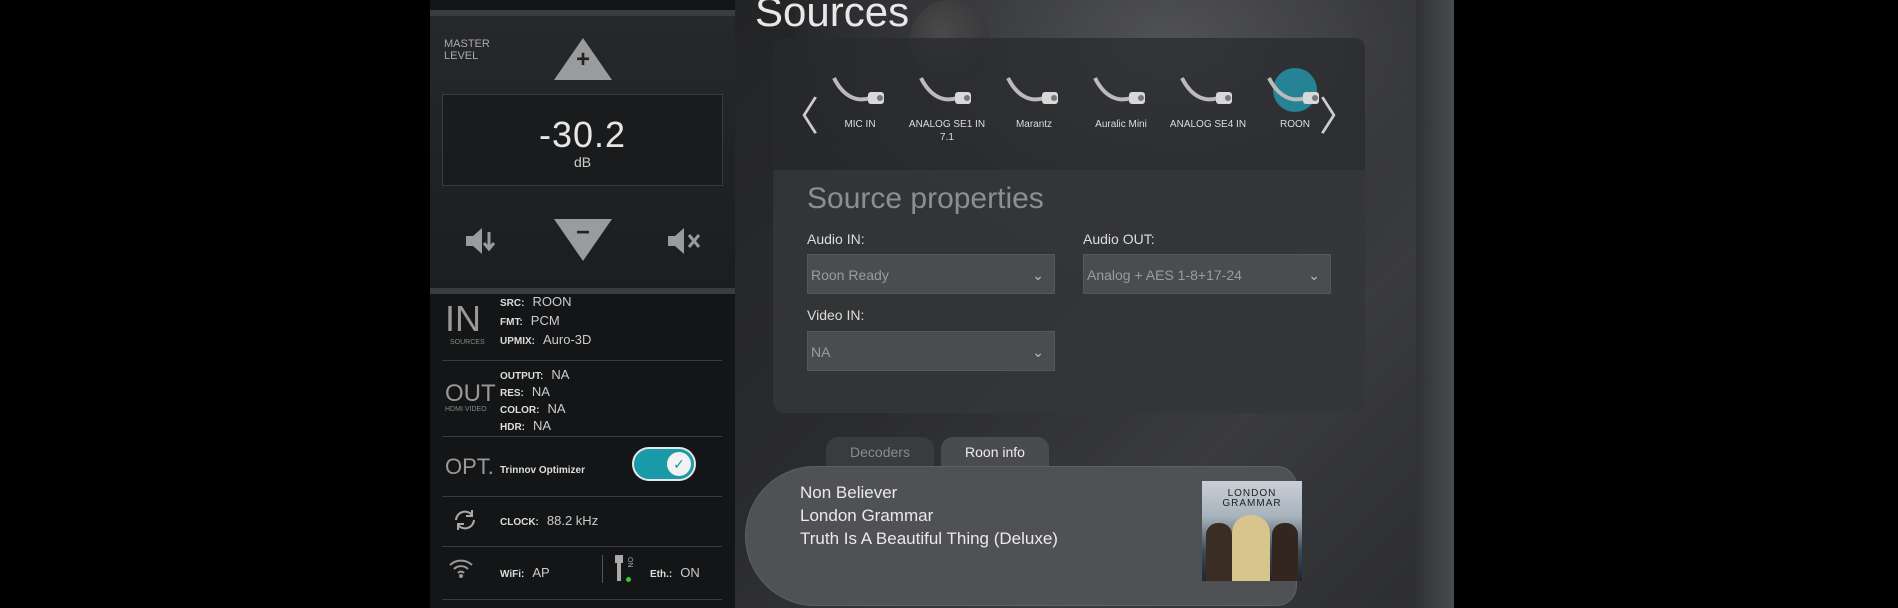 This screenshot has width=1898, height=608. I want to click on output-value: NA, so click(560, 374).